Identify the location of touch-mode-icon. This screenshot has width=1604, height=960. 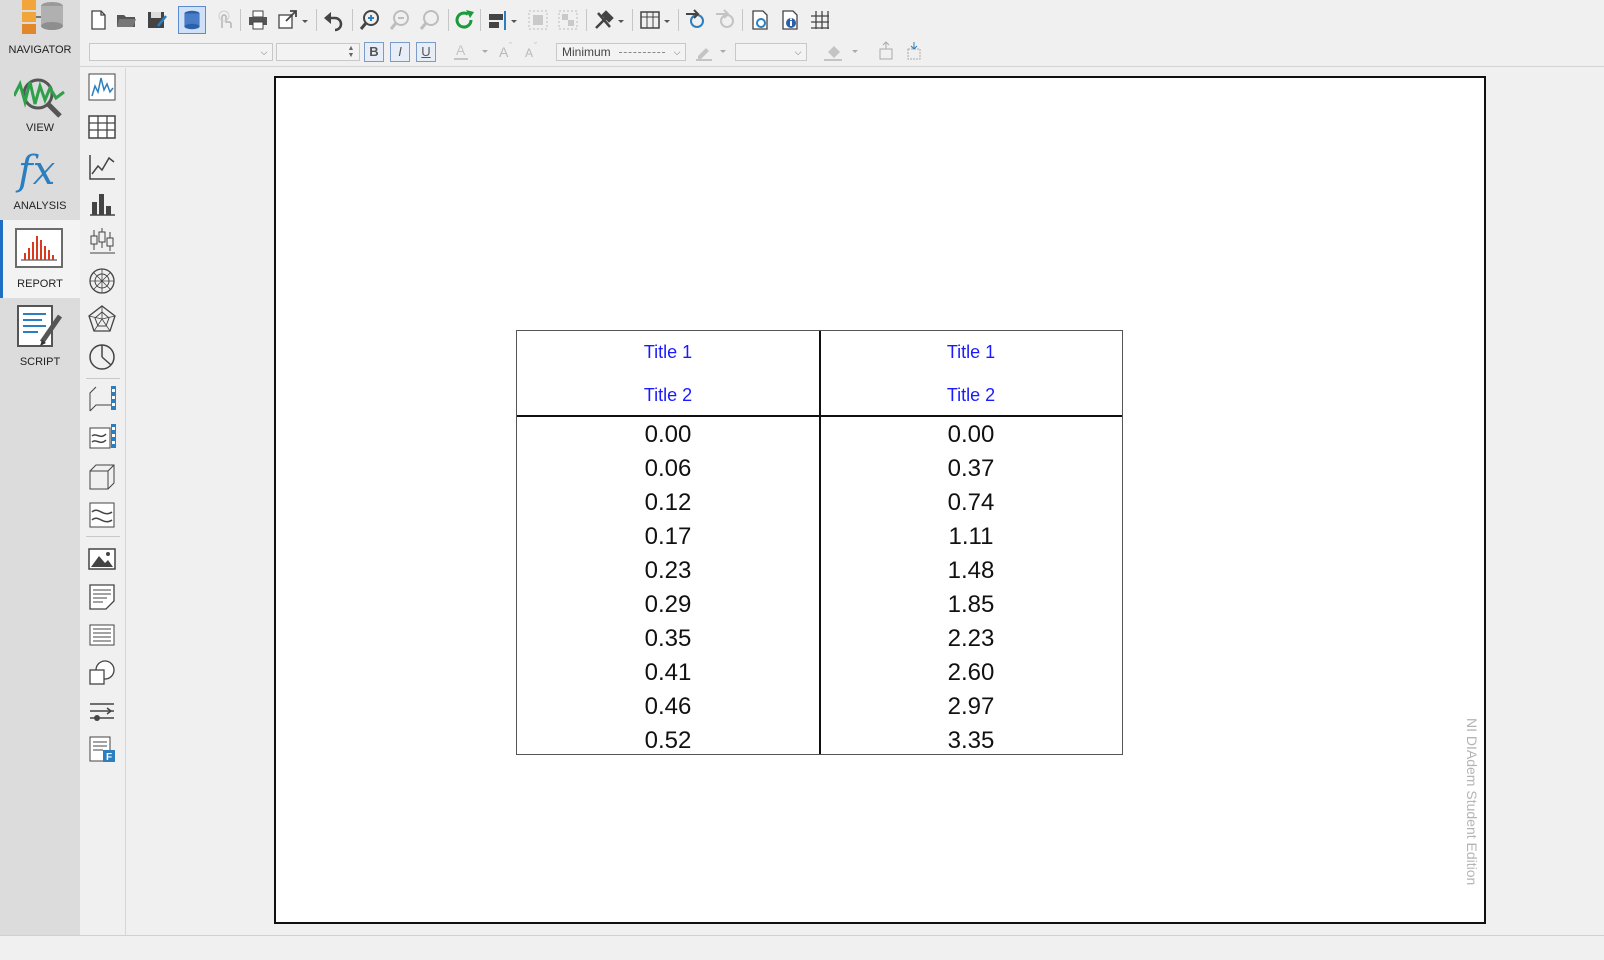
(224, 20).